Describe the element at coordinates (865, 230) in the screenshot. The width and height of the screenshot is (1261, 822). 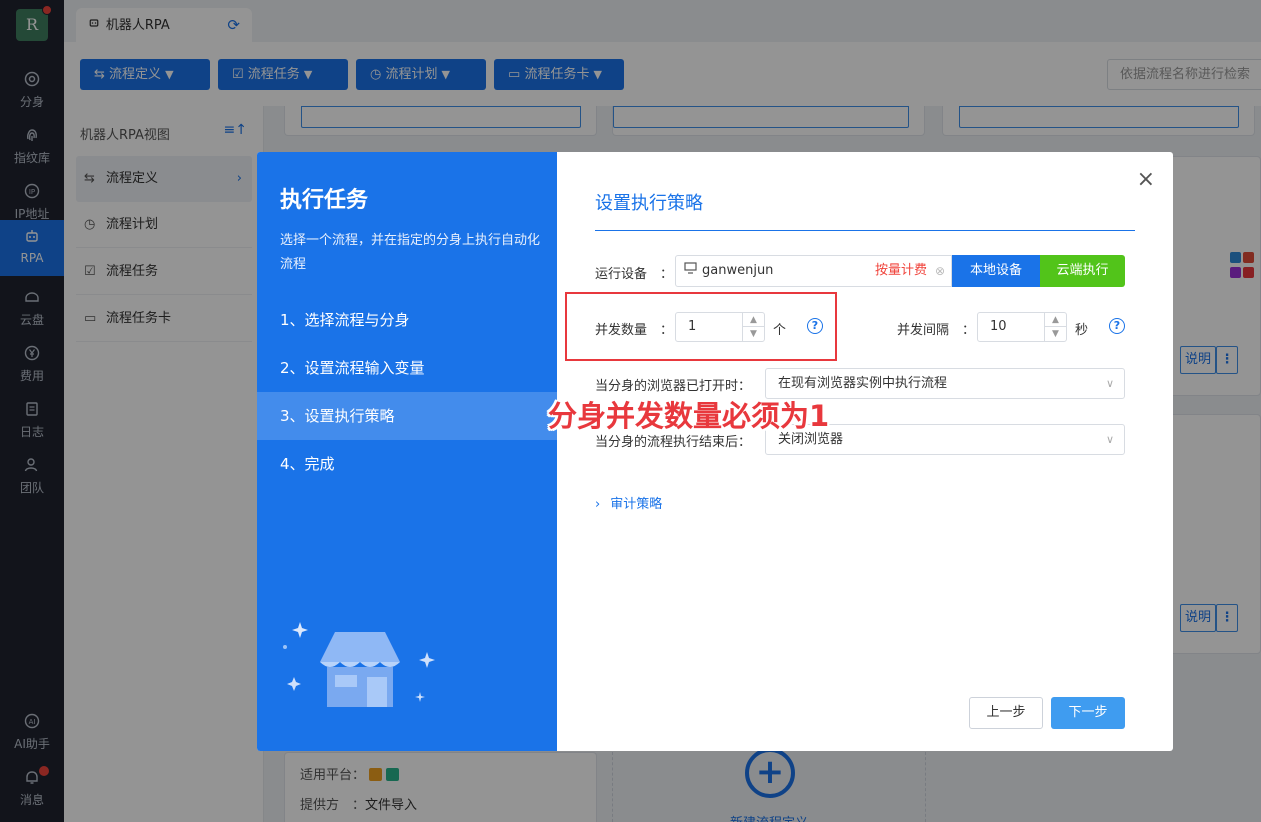
I see `title-divider` at that location.